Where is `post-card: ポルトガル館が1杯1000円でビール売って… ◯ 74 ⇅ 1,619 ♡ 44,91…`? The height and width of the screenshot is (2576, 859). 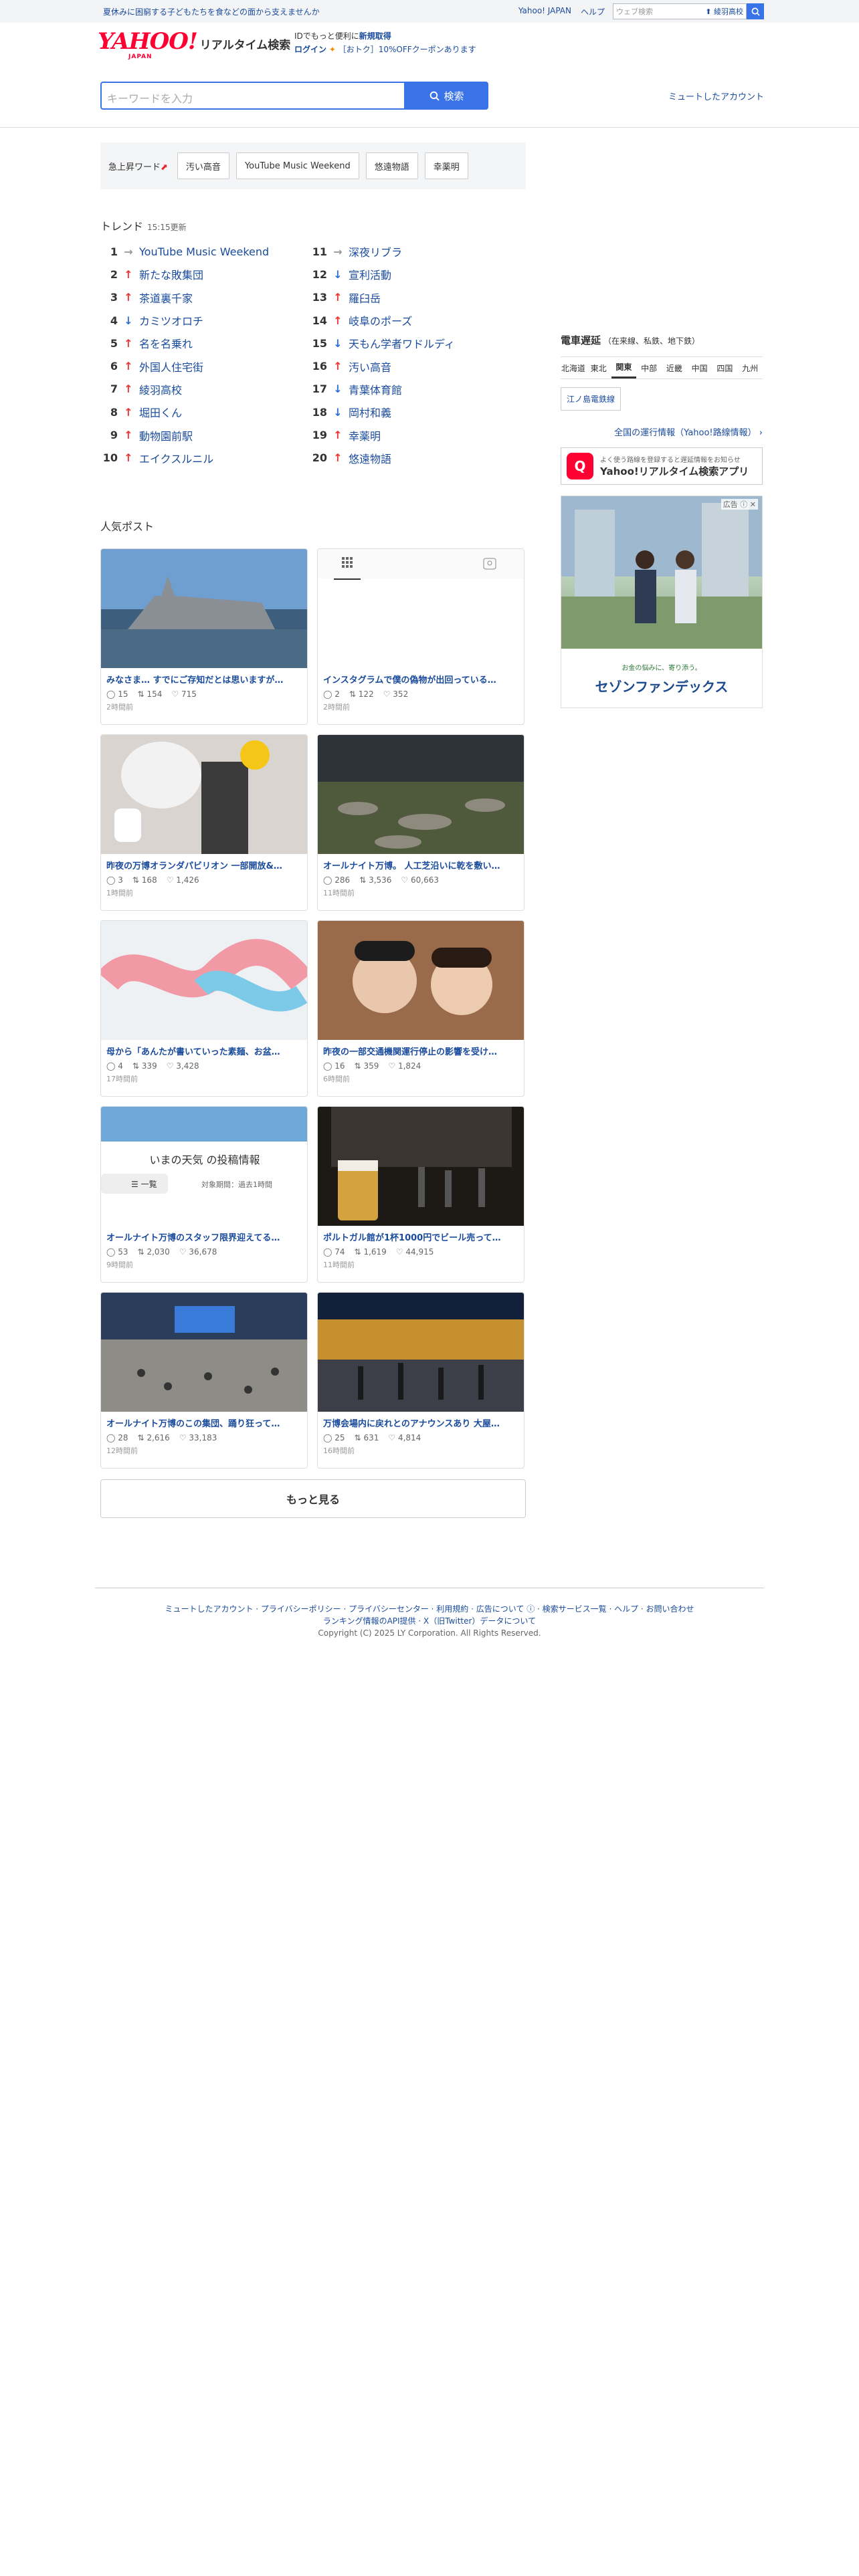 post-card: ポルトガル館が1杯1000円でビール売って… ◯ 74 ⇅ 1,619 ♡ 44,91… is located at coordinates (421, 1194).